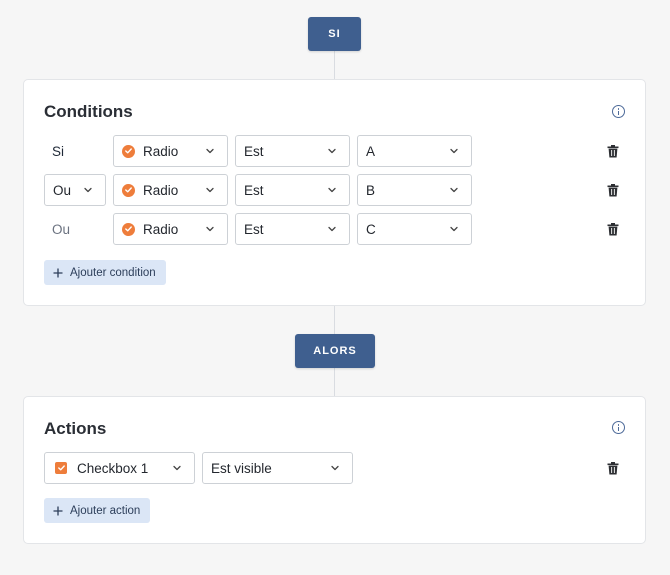 Image resolution: width=670 pixels, height=575 pixels. What do you see at coordinates (75, 190) in the screenshot?
I see `condition-connector-select: Ou` at bounding box center [75, 190].